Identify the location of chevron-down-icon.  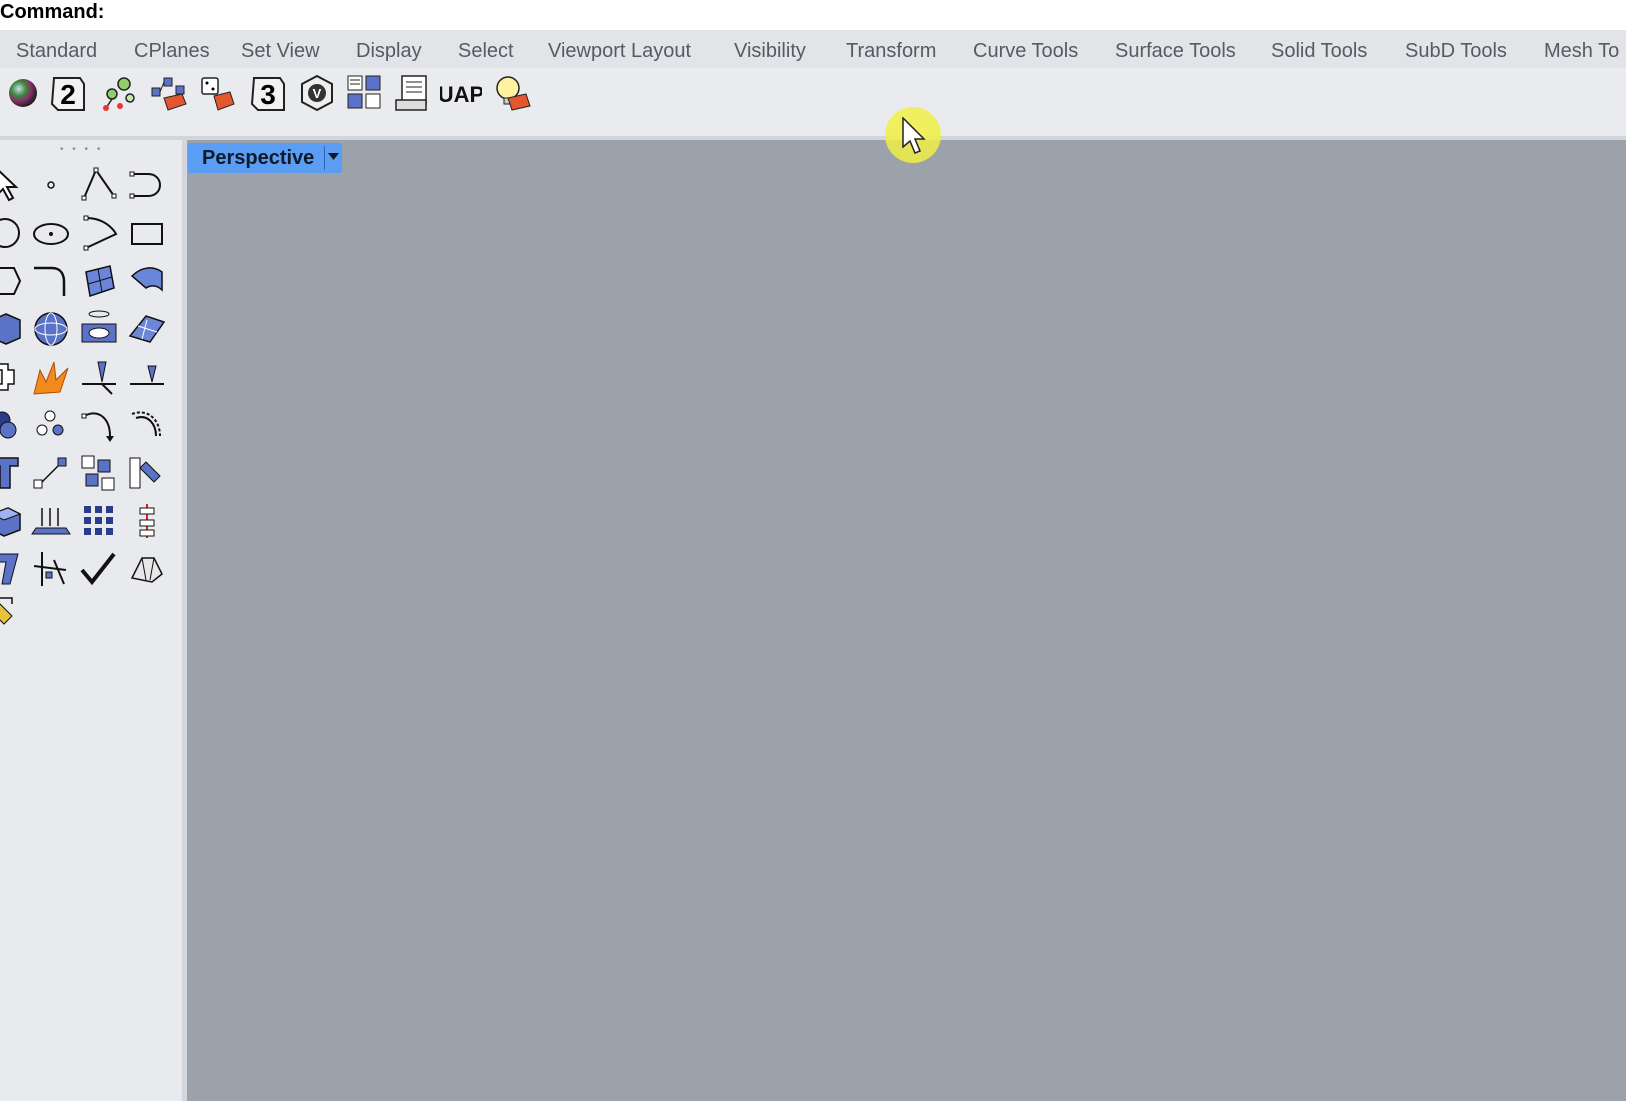
(333, 156).